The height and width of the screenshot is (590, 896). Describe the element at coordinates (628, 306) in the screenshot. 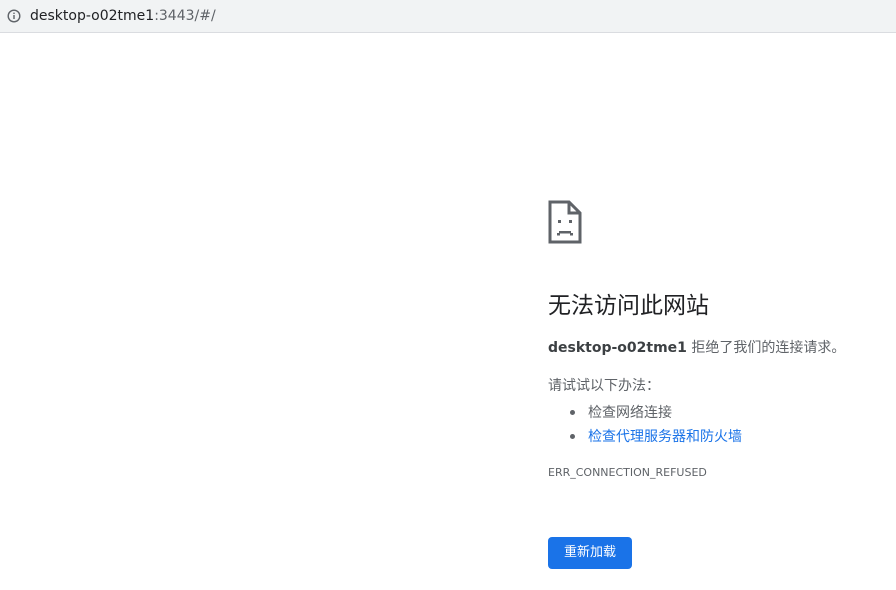

I see `error-title: 无法访问此网站` at that location.